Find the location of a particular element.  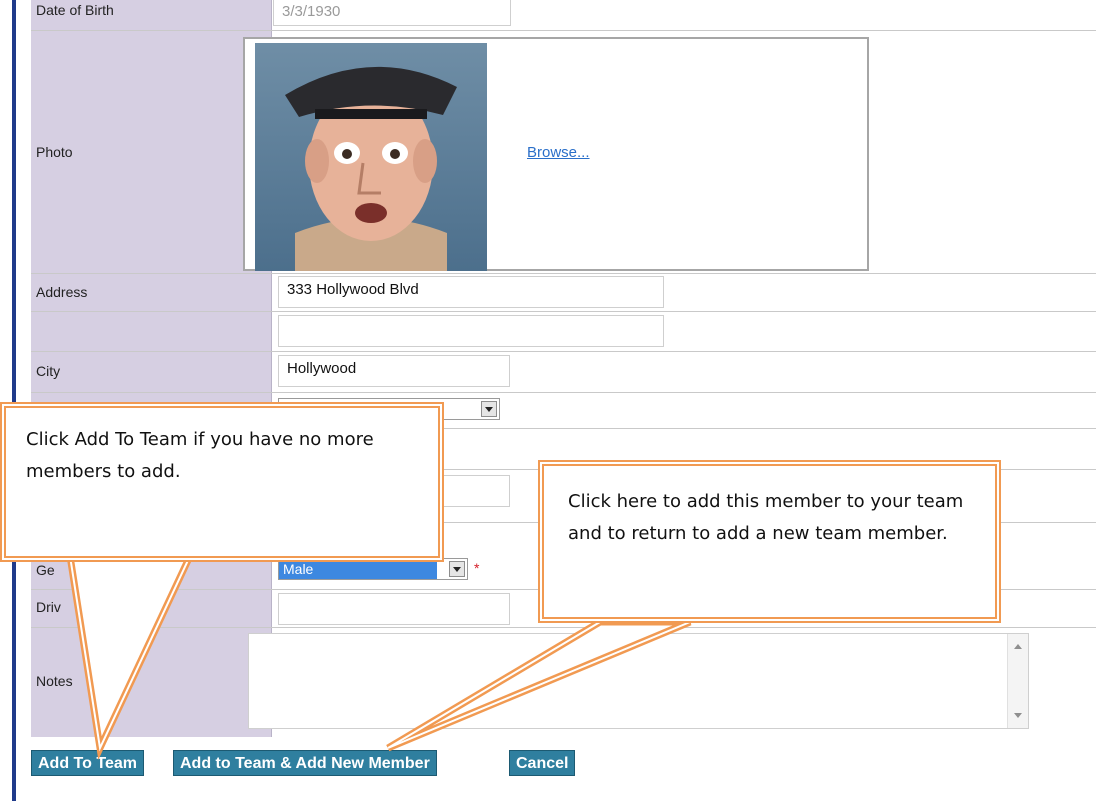

right-callout-tail-inner is located at coordinates (539, 685).